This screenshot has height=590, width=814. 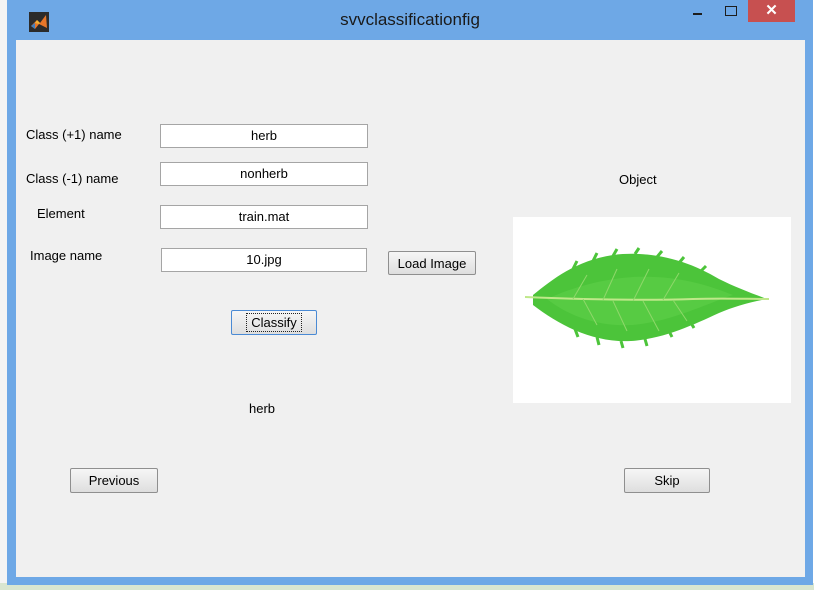 What do you see at coordinates (264, 136) in the screenshot?
I see `class-pos-field: herb` at bounding box center [264, 136].